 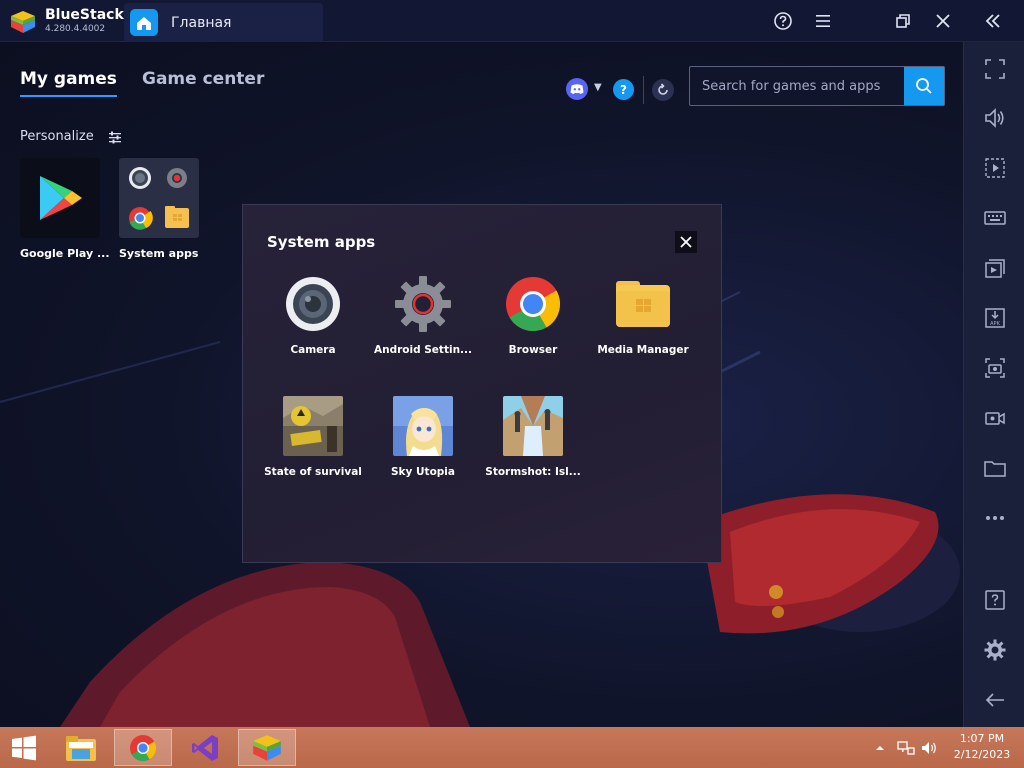 I want to click on app-name: BlueStacks, so click(x=89, y=15).